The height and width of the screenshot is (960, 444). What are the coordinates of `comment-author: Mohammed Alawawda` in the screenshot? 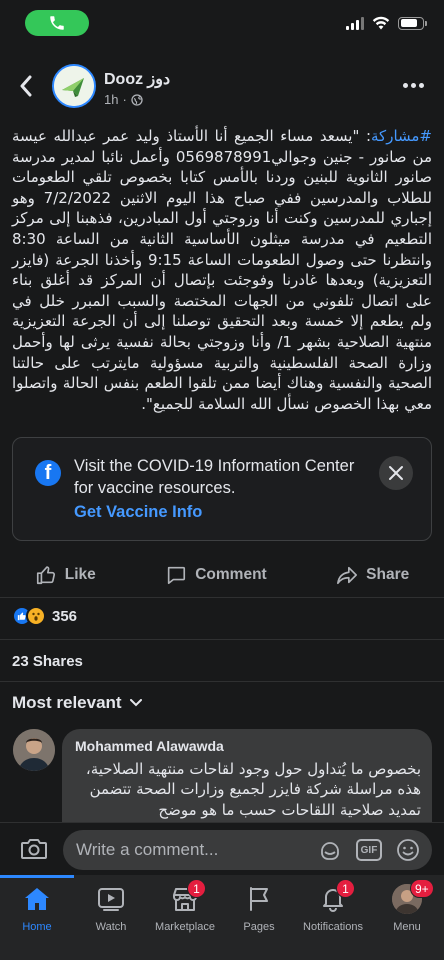 It's located at (149, 746).